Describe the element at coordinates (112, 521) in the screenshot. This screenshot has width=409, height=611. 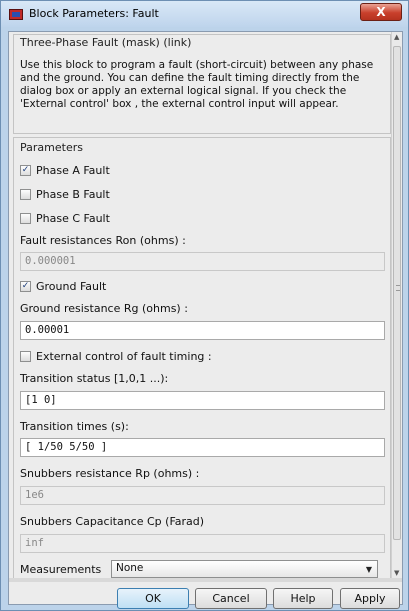
I see `snubbers-capacitance-label: Snubbers Capacitance Cp (Farad)` at that location.